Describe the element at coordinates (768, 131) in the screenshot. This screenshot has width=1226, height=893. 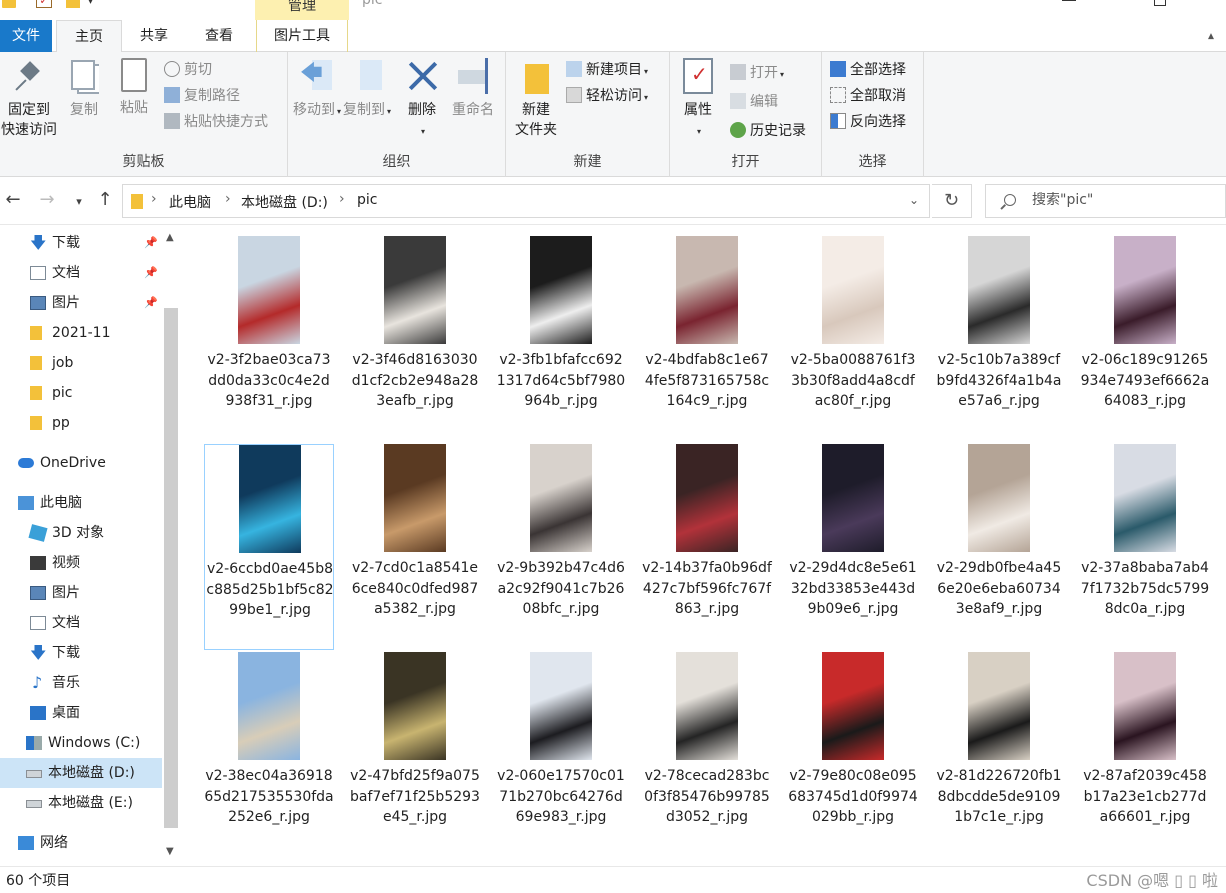
I see `history-button: 历史记录` at that location.